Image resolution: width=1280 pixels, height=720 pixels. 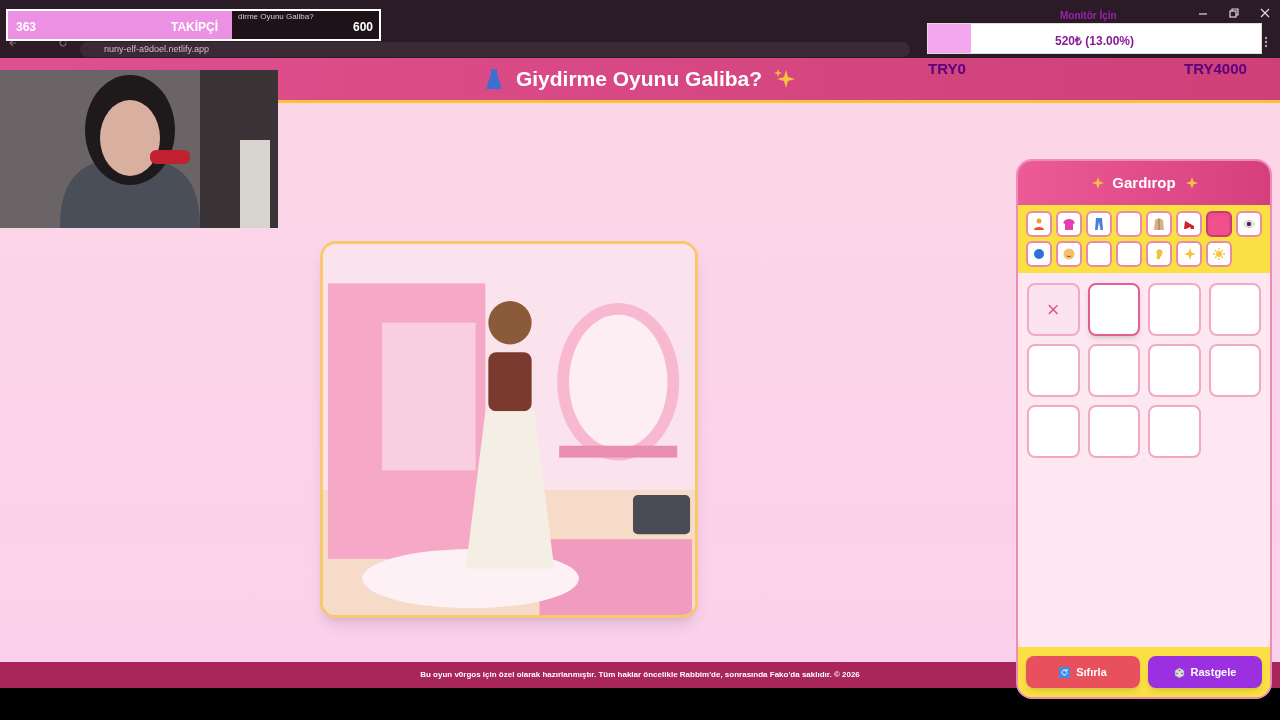 What do you see at coordinates (362, 27) in the screenshot?
I see `goal-target: 600` at bounding box center [362, 27].